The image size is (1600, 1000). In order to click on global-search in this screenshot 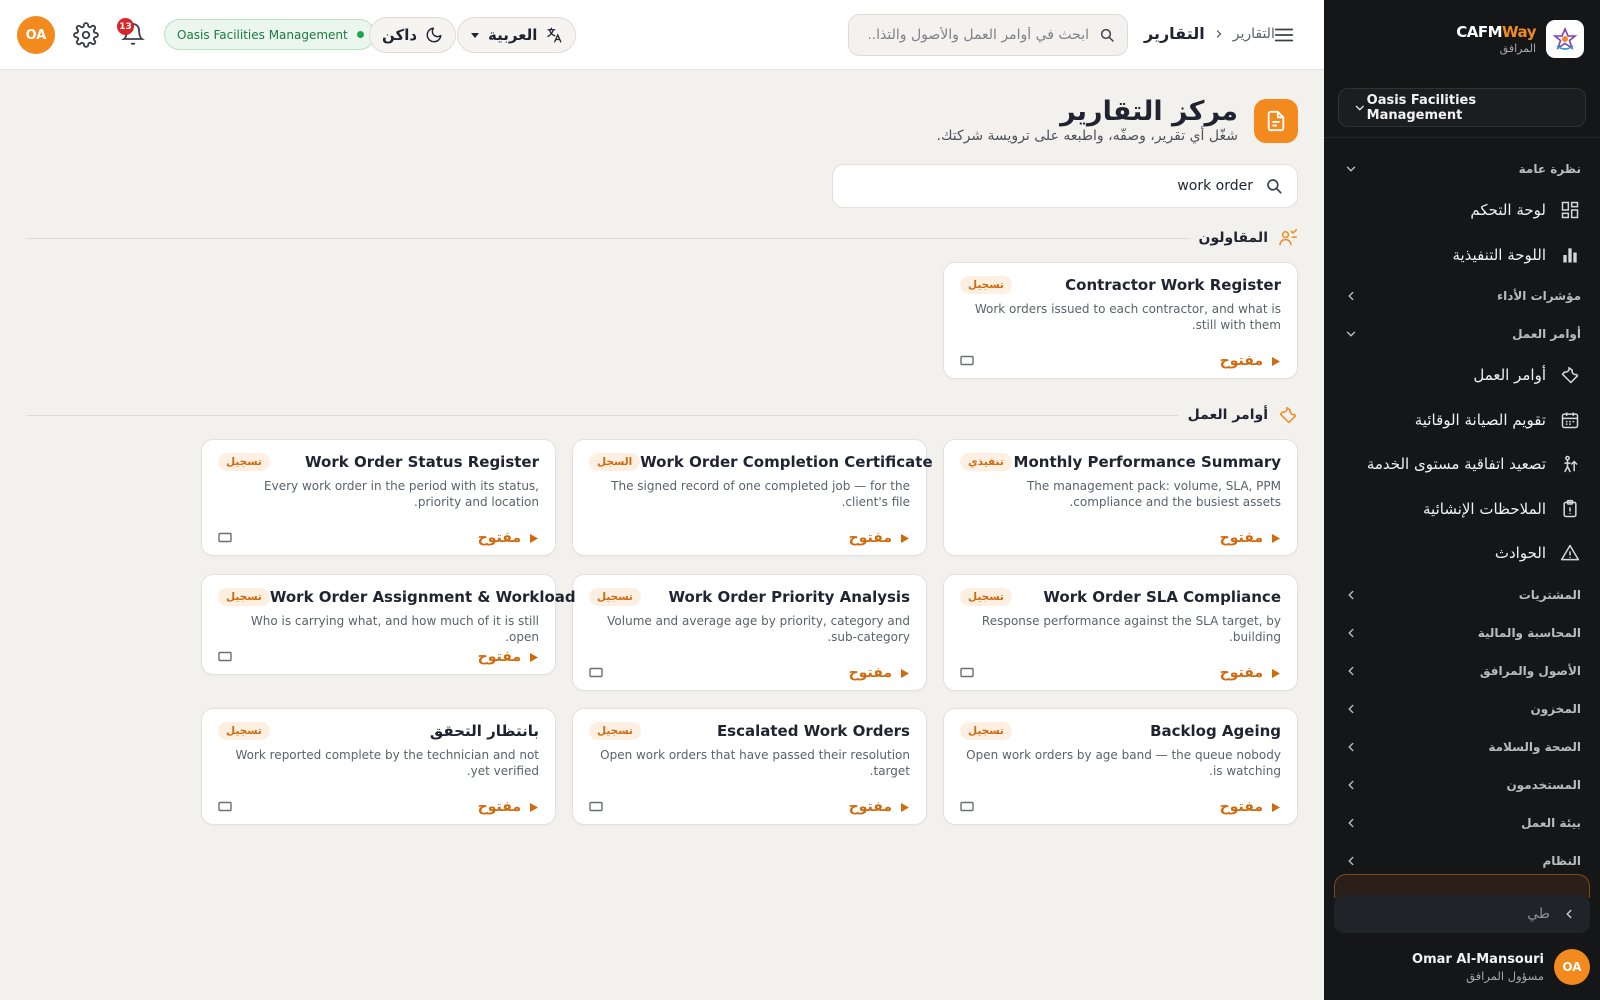, I will do `click(988, 35)`.